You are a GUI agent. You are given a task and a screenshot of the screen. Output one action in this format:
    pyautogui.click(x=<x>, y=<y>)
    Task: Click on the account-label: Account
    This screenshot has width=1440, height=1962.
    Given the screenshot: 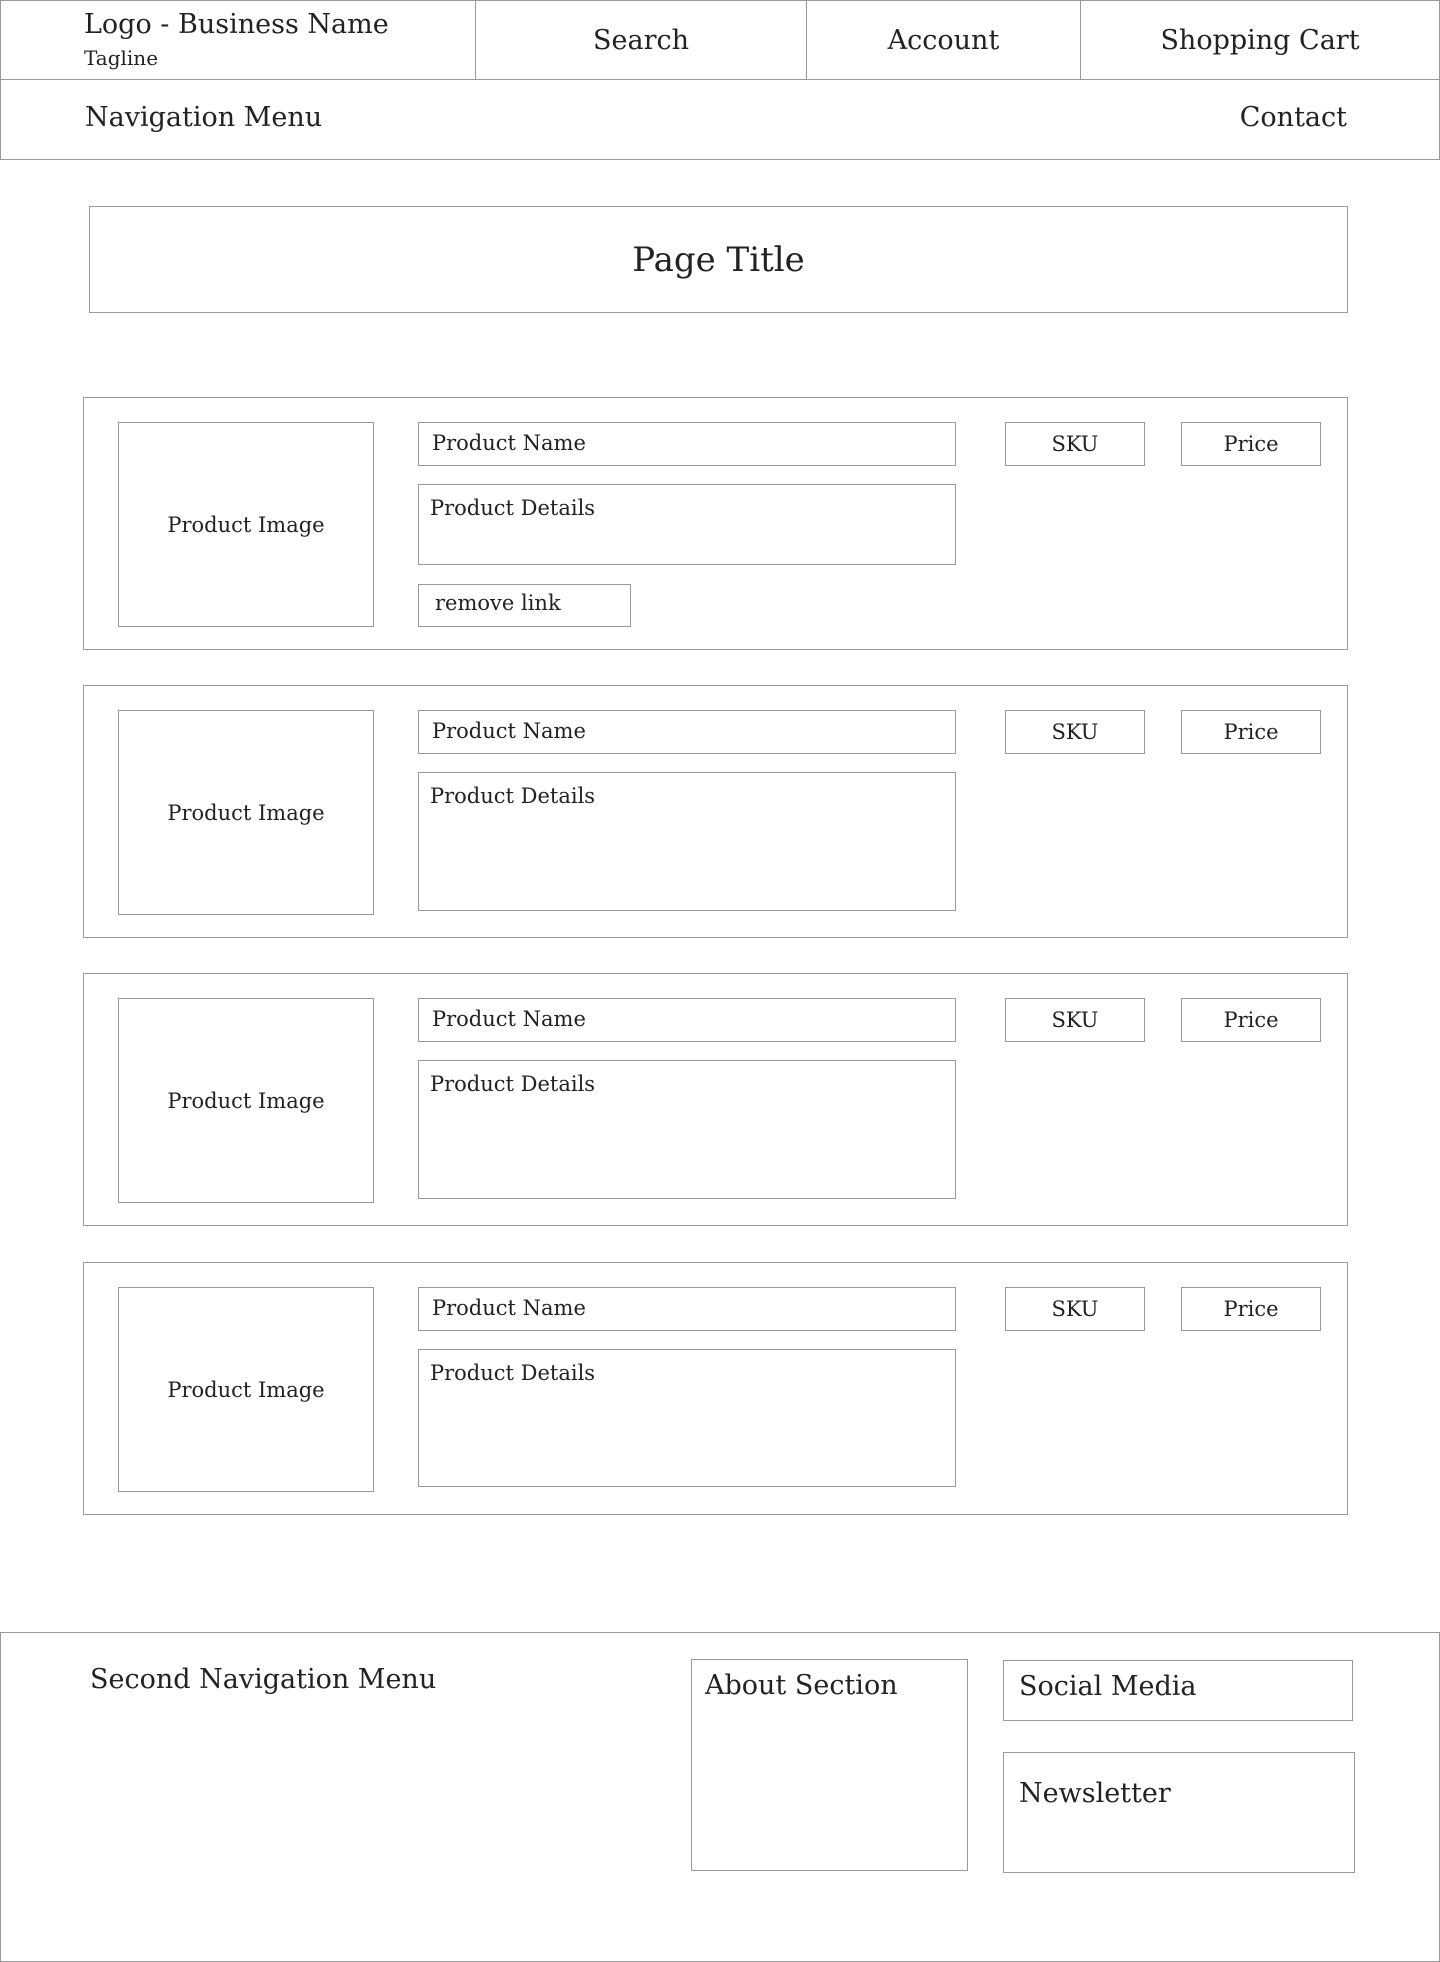 What is the action you would take?
    pyautogui.click(x=943, y=40)
    